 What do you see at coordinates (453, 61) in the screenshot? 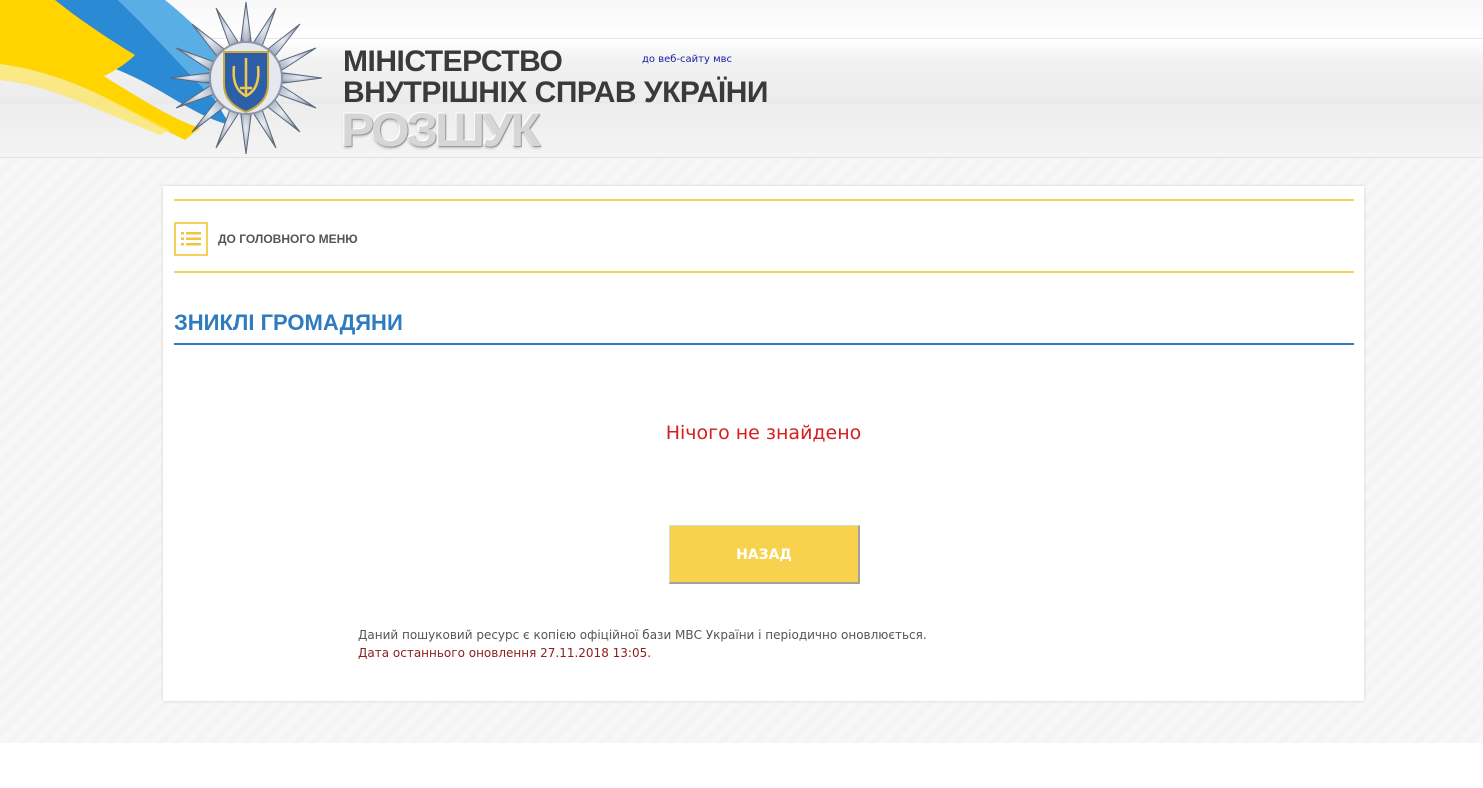
I see `ministry-title-line1: МІНІСТЕРСТВО` at bounding box center [453, 61].